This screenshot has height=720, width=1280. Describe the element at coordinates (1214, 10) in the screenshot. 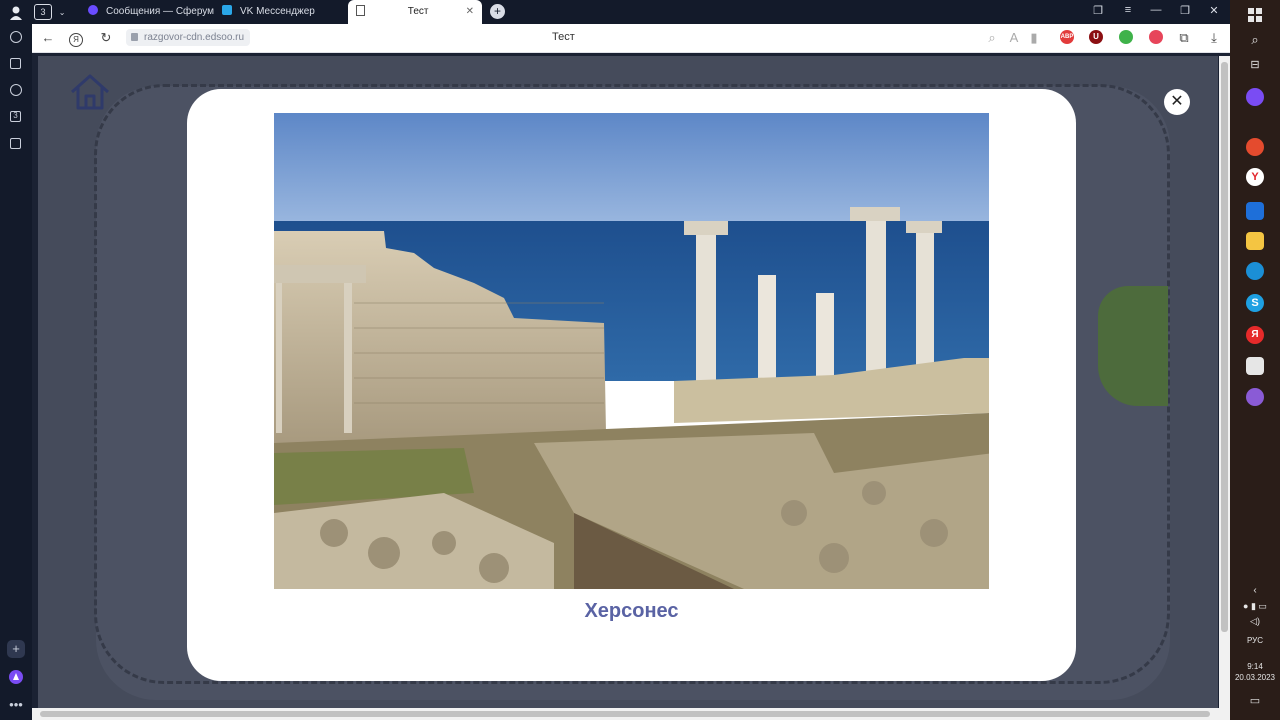

I see `close-window-icon: ✕` at that location.